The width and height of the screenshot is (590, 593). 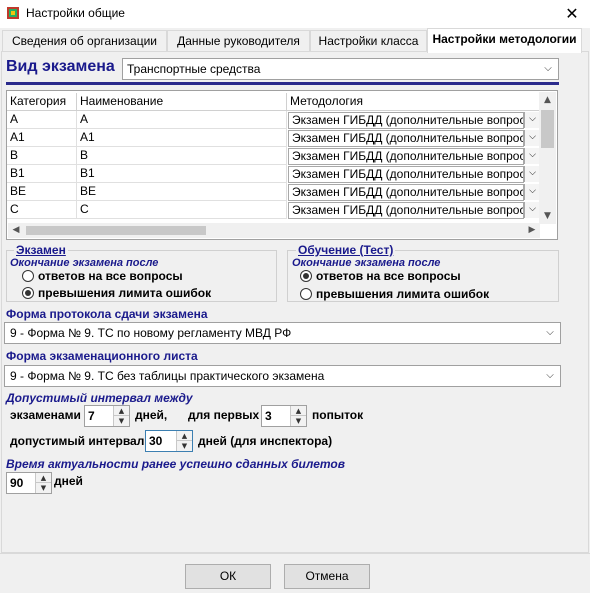 I want to click on ok-button: ОК, so click(x=228, y=576).